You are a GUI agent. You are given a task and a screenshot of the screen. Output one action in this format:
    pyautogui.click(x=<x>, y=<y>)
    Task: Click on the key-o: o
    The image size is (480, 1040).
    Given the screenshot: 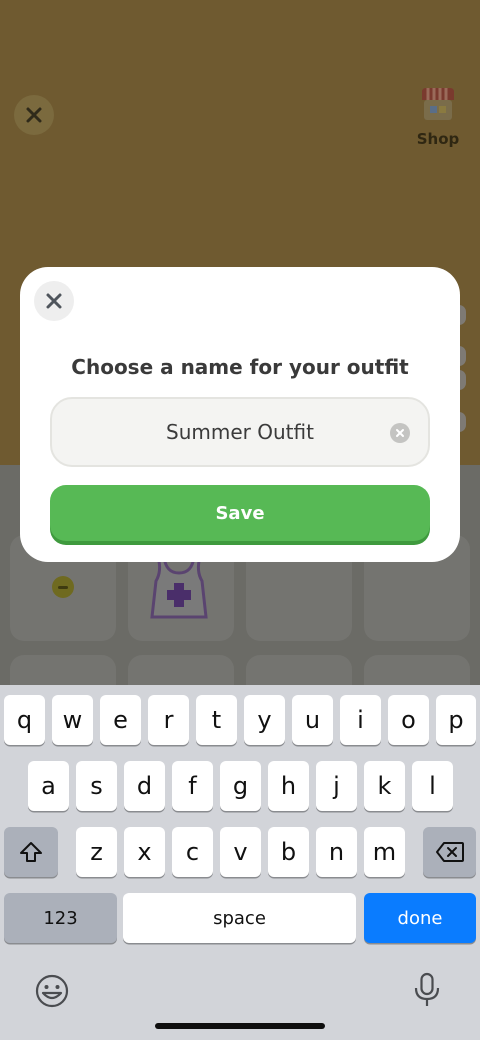 What is the action you would take?
    pyautogui.click(x=408, y=720)
    